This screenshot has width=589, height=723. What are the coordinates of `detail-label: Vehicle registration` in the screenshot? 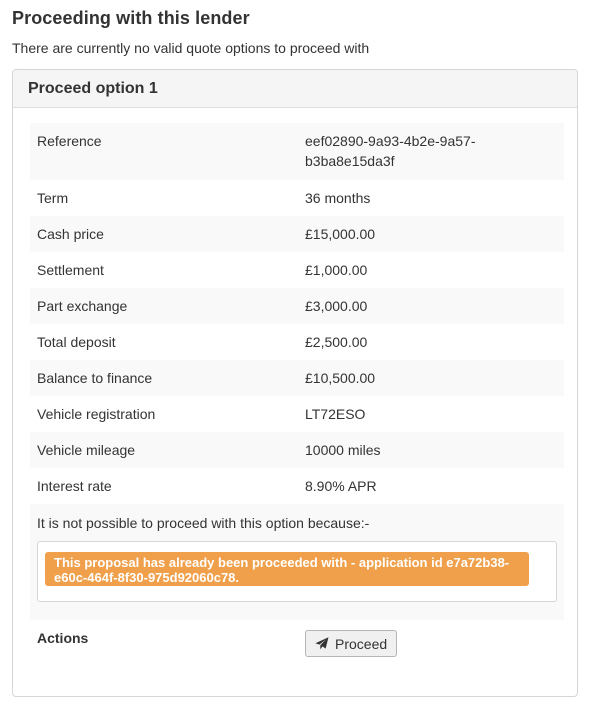 It's located at (96, 414).